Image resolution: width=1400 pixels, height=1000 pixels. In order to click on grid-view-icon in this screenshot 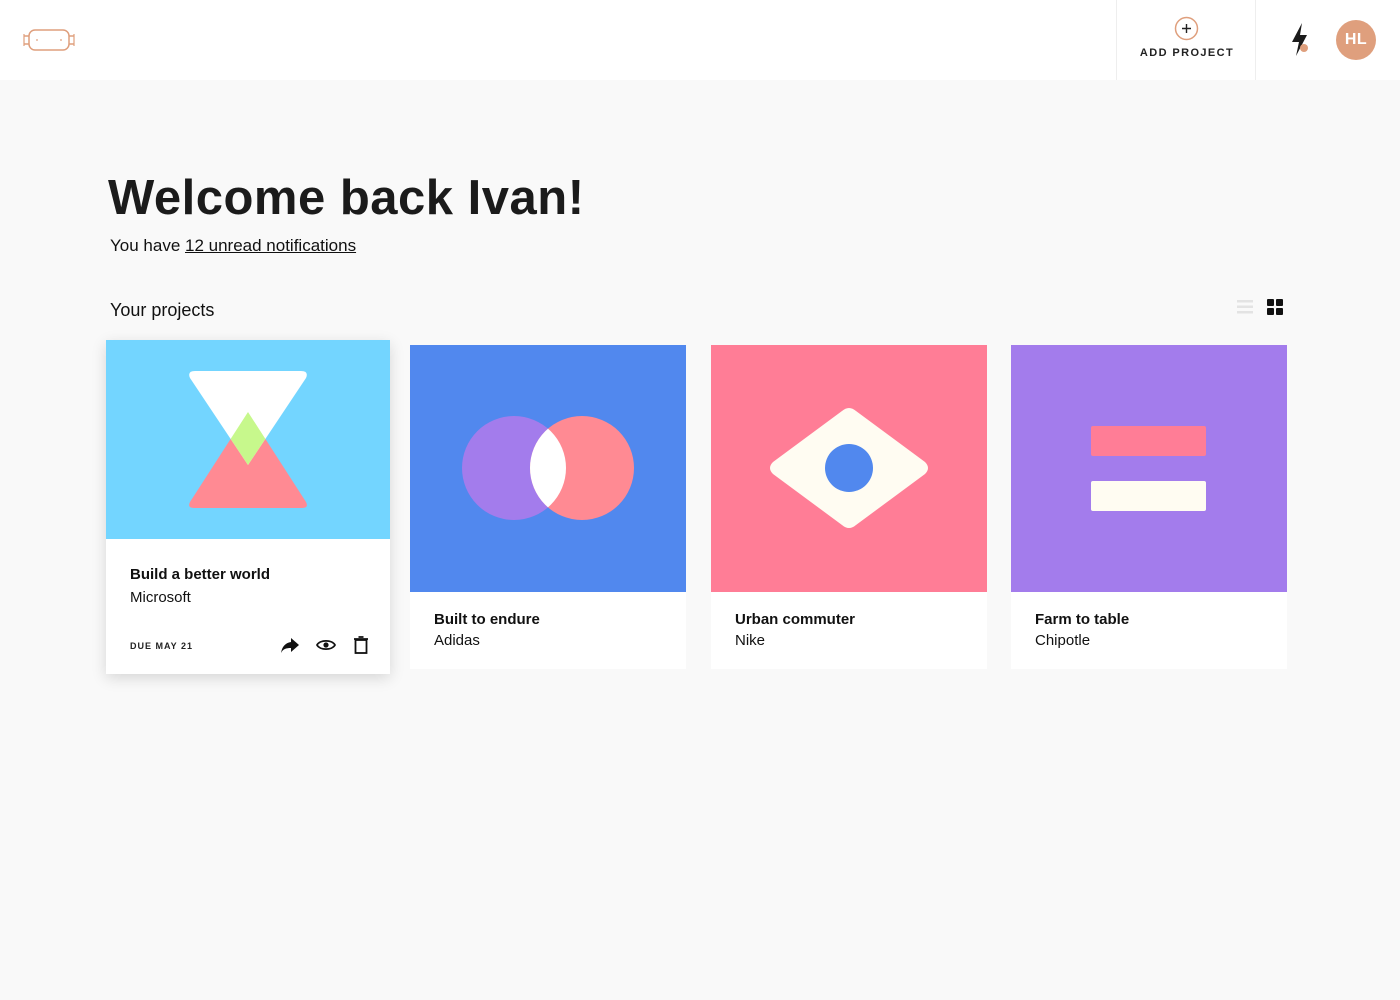, I will do `click(1275, 307)`.